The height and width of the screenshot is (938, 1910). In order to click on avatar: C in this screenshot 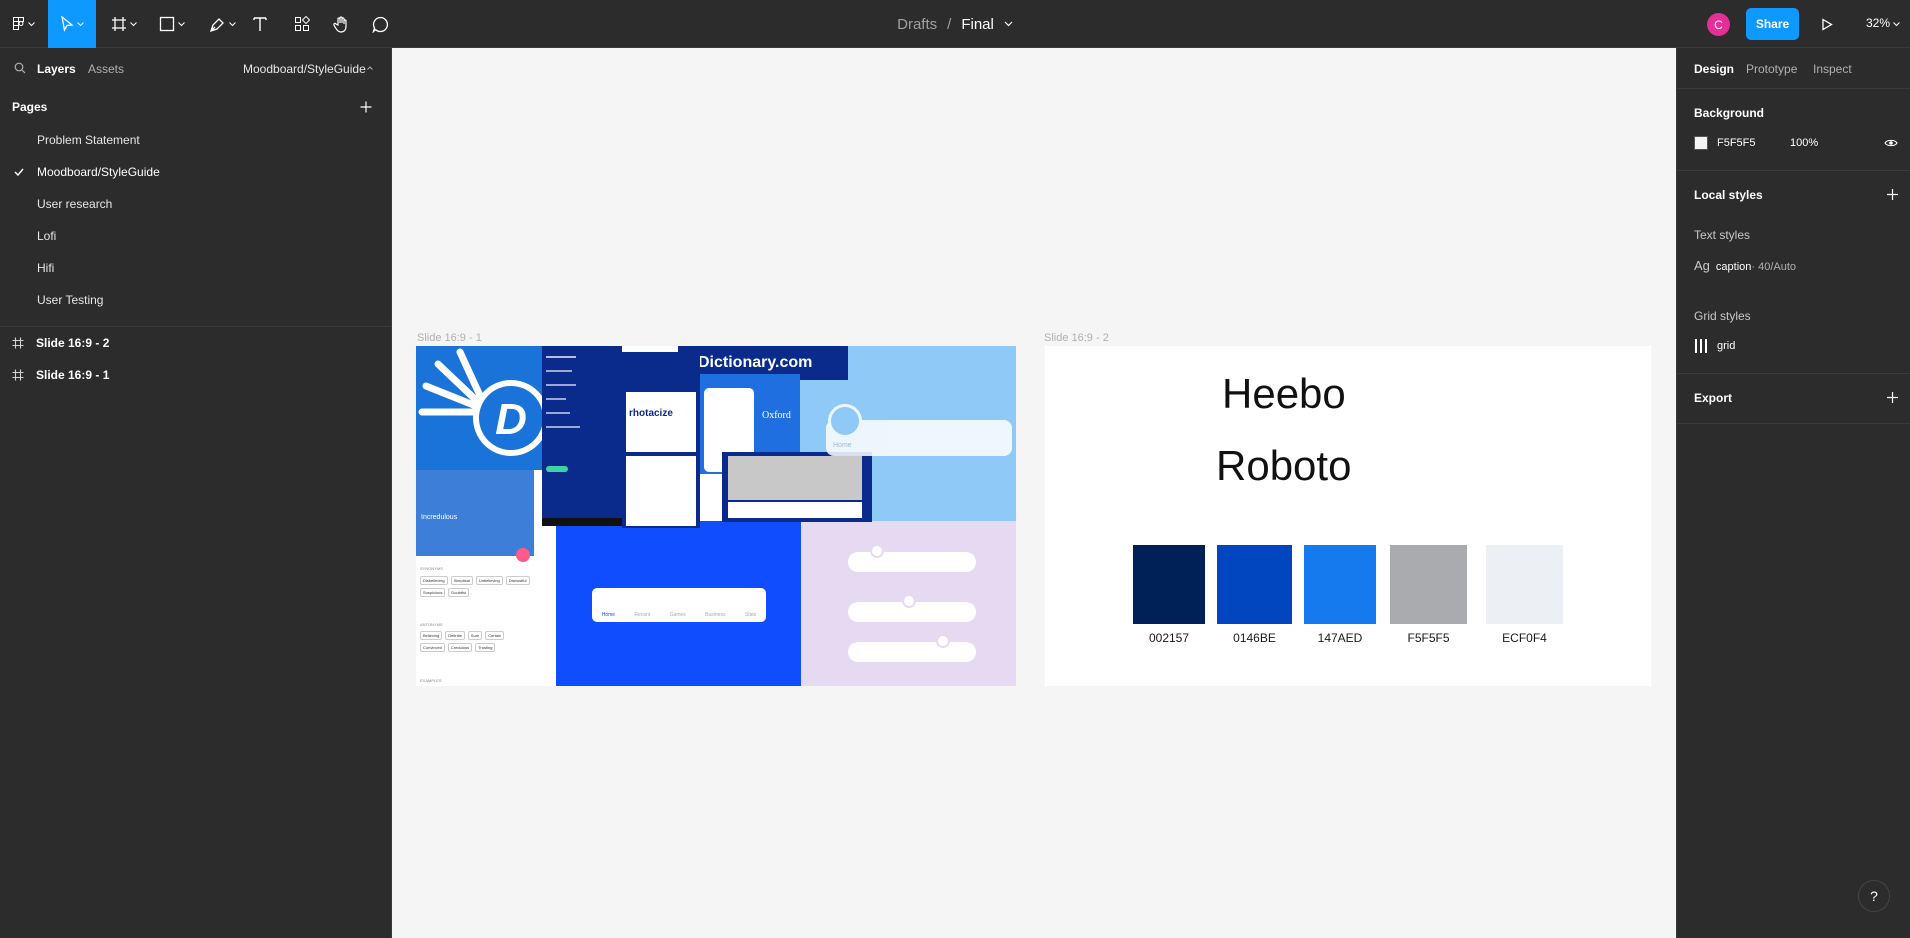, I will do `click(1718, 24)`.